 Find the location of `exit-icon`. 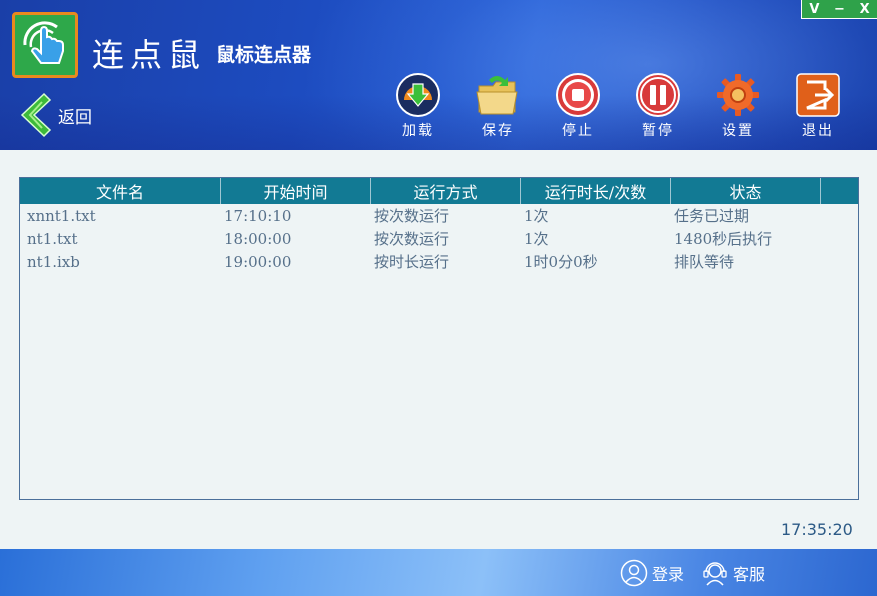

exit-icon is located at coordinates (818, 95).